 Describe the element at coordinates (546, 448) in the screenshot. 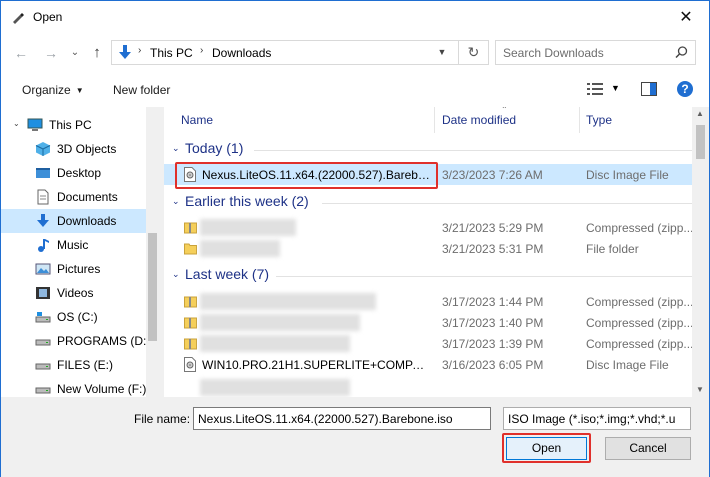

I see `highlight-open-button` at that location.